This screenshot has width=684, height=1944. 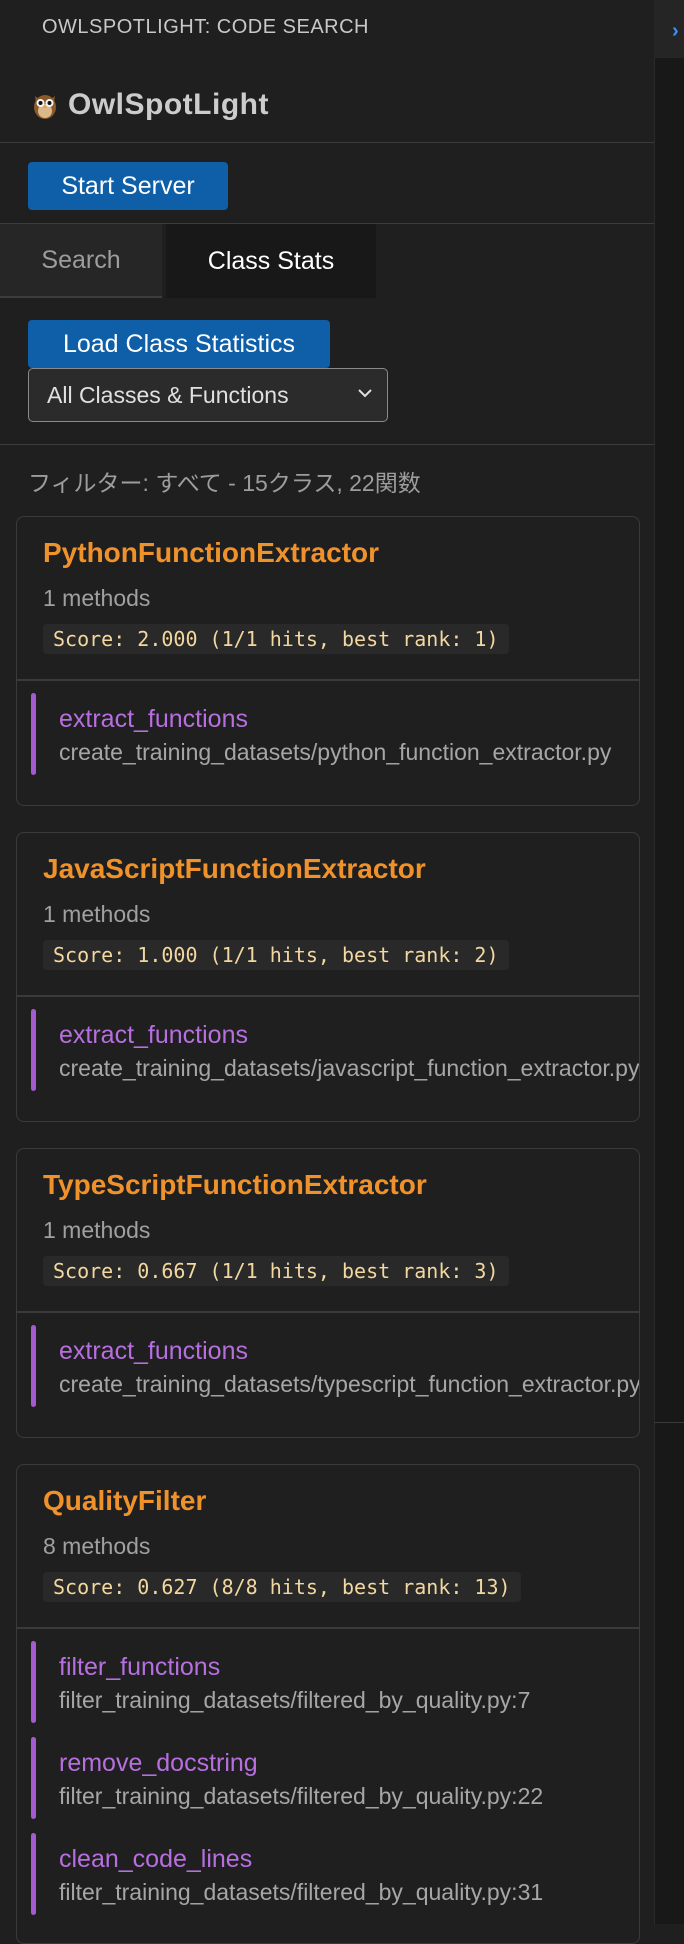 What do you see at coordinates (205, 27) in the screenshot?
I see `view-title: OWLSPOTLIGHT: CODE SEARCH` at bounding box center [205, 27].